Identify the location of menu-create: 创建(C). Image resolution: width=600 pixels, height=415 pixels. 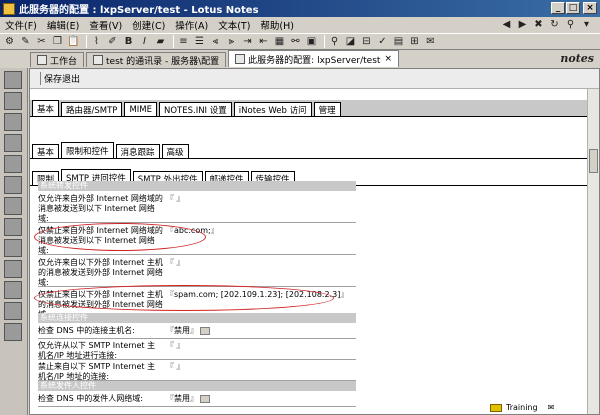
(148, 25).